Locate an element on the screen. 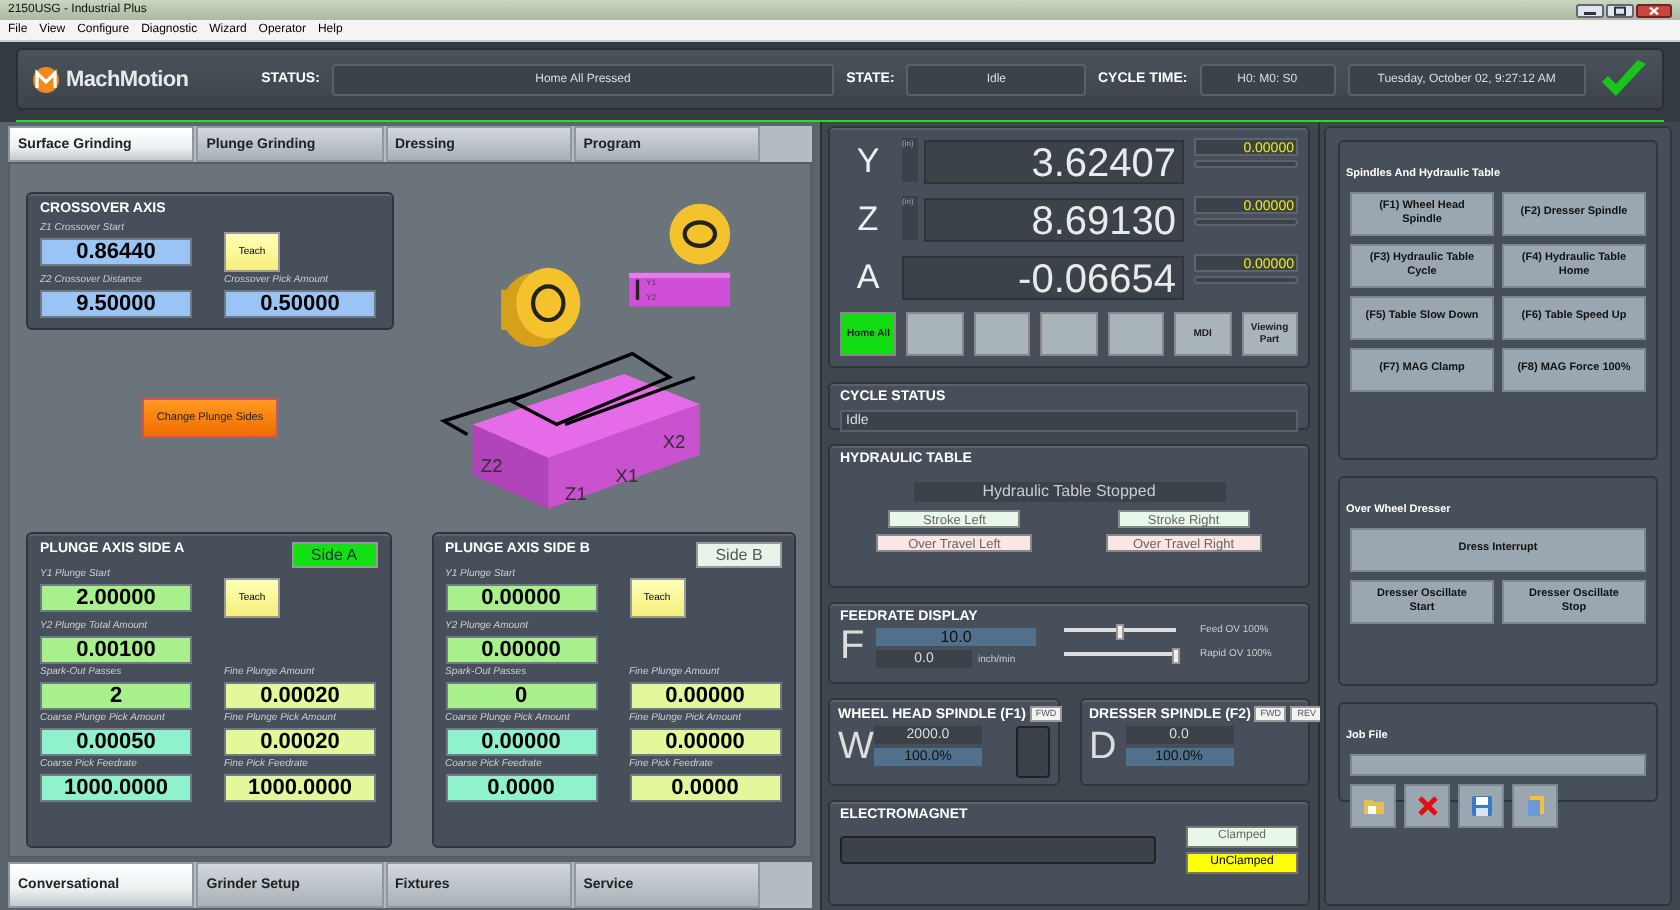 The height and width of the screenshot is (910, 1680). save-button is located at coordinates (1481, 806).